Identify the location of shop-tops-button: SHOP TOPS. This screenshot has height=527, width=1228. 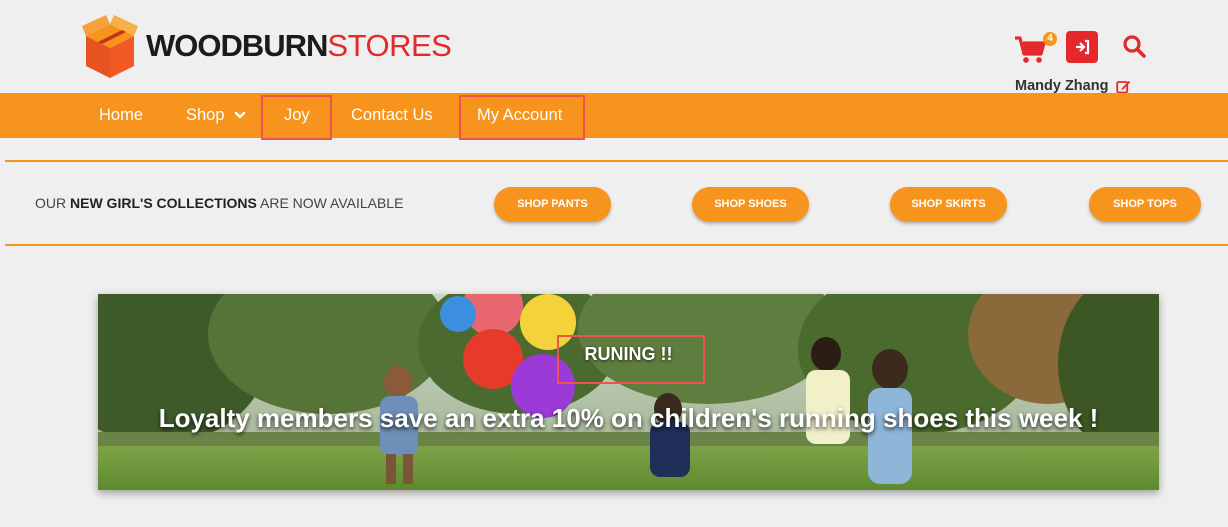
(1145, 204).